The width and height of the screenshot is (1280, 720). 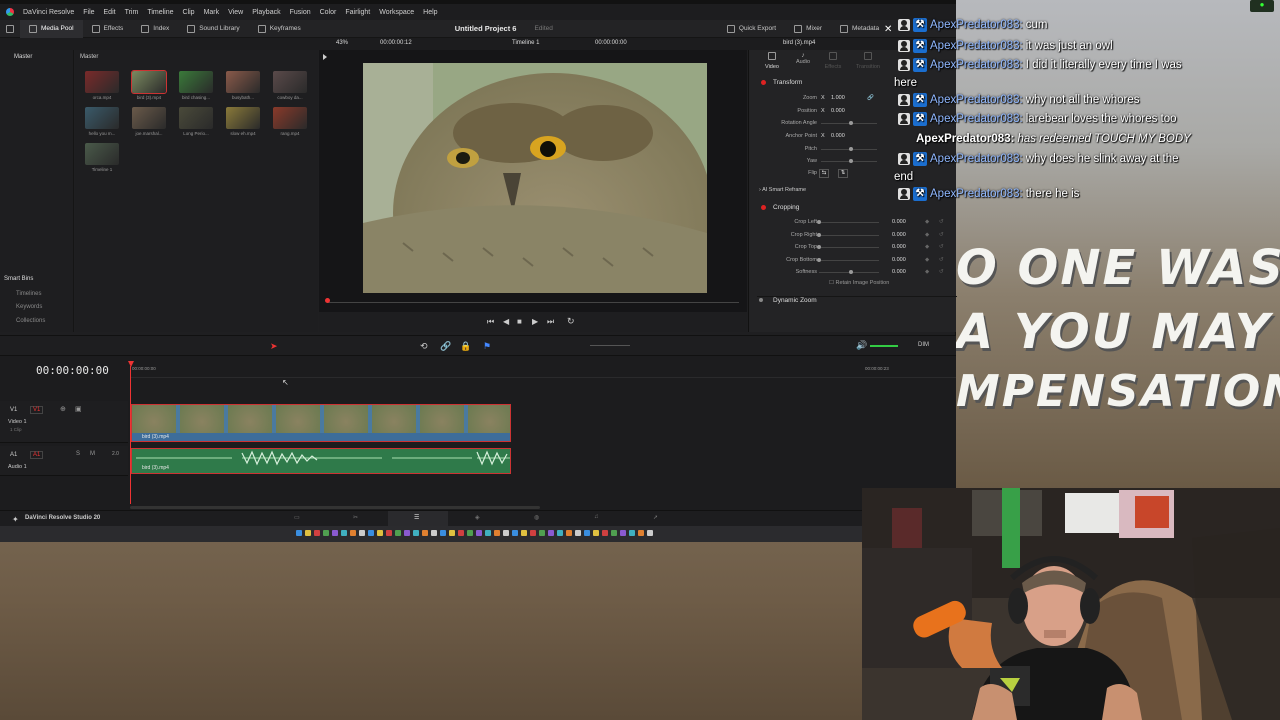 What do you see at coordinates (465, 346) in the screenshot?
I see `position-lock-icon: 🔒` at bounding box center [465, 346].